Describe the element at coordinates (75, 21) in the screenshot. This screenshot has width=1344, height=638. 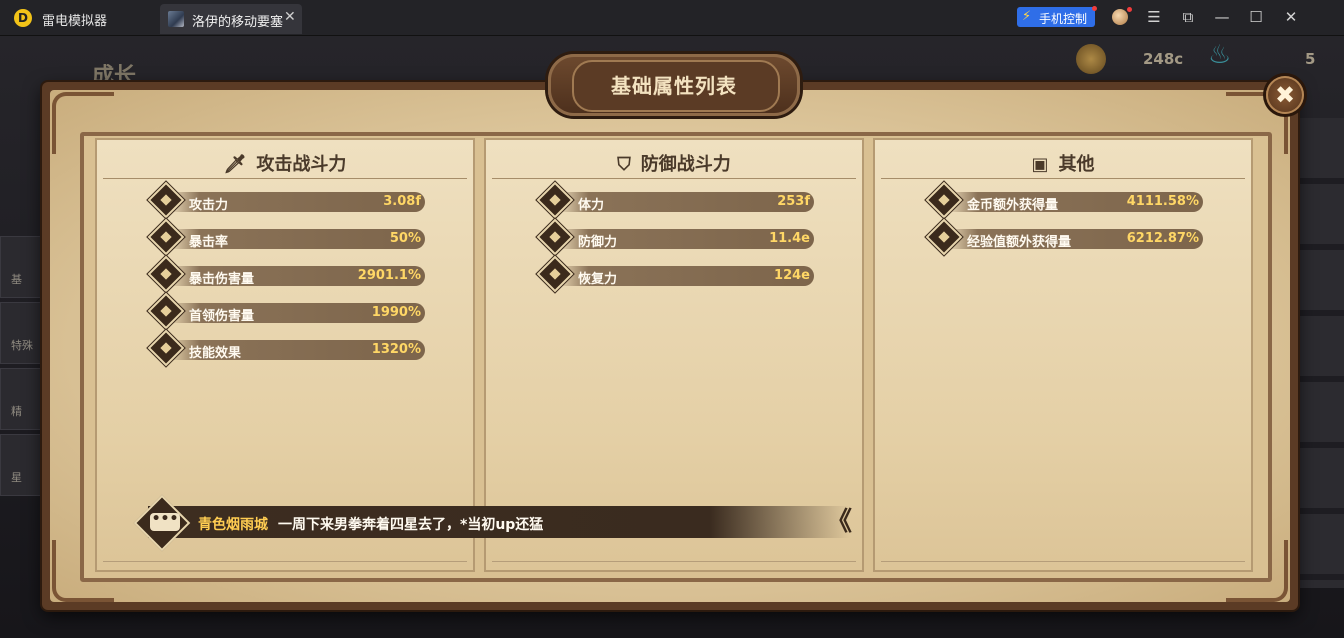
I see `app-name: 雷电模拟器` at that location.